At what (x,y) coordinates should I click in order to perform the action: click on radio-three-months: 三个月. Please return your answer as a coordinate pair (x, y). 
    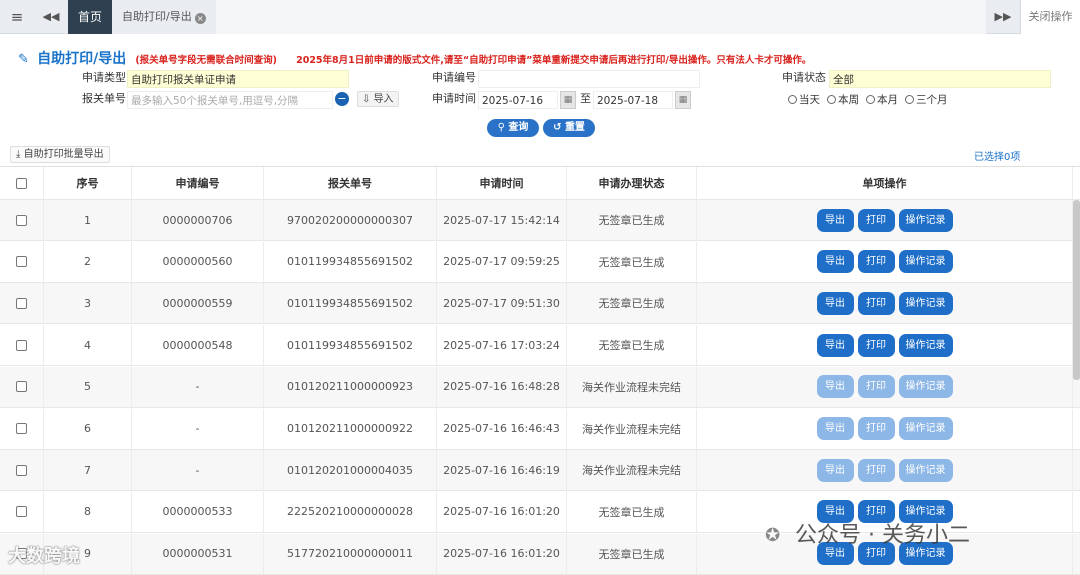
    Looking at the image, I should click on (926, 100).